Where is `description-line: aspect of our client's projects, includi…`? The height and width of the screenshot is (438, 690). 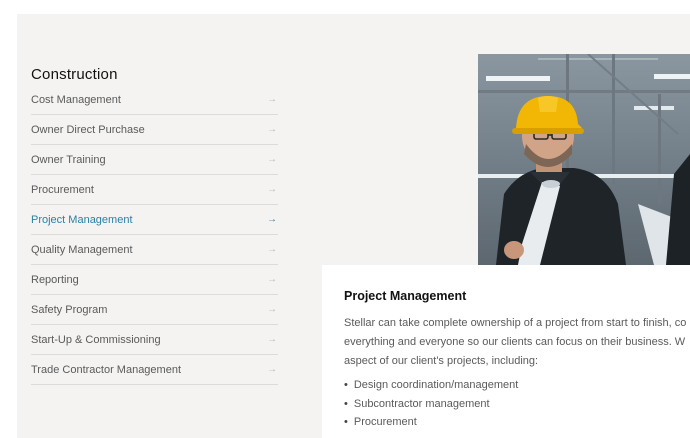
description-line: aspect of our client's projects, includi… is located at coordinates (441, 361).